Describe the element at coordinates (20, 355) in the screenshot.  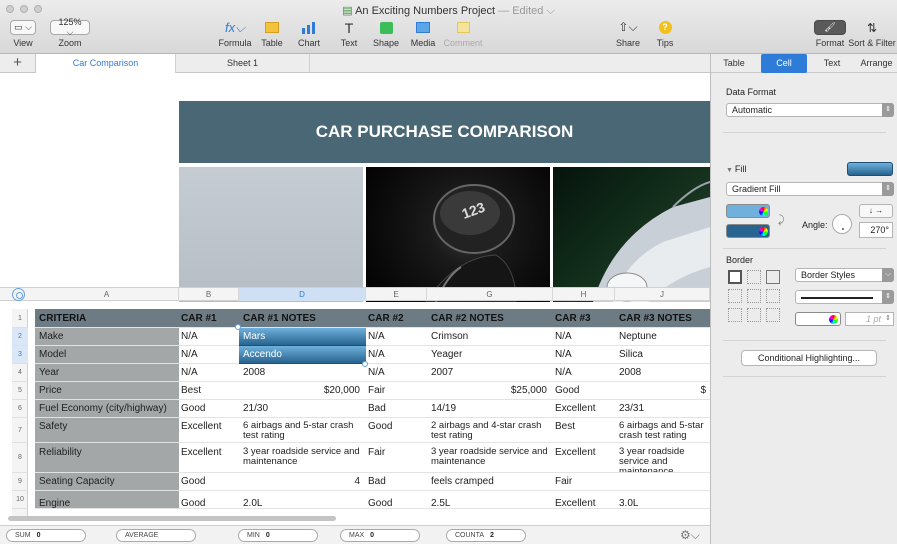
I see `row-header-3: 3` at that location.